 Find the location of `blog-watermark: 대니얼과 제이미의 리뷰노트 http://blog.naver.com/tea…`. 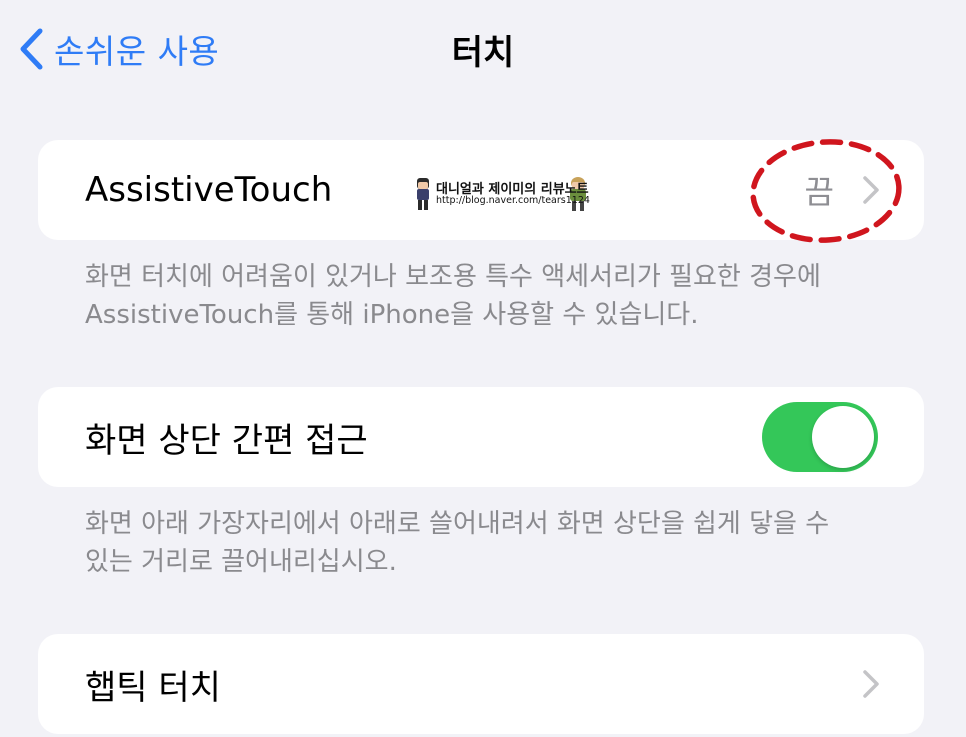

blog-watermark: 대니얼과 제이미의 리뷰노트 http://blog.naver.com/tea… is located at coordinates (501, 194).